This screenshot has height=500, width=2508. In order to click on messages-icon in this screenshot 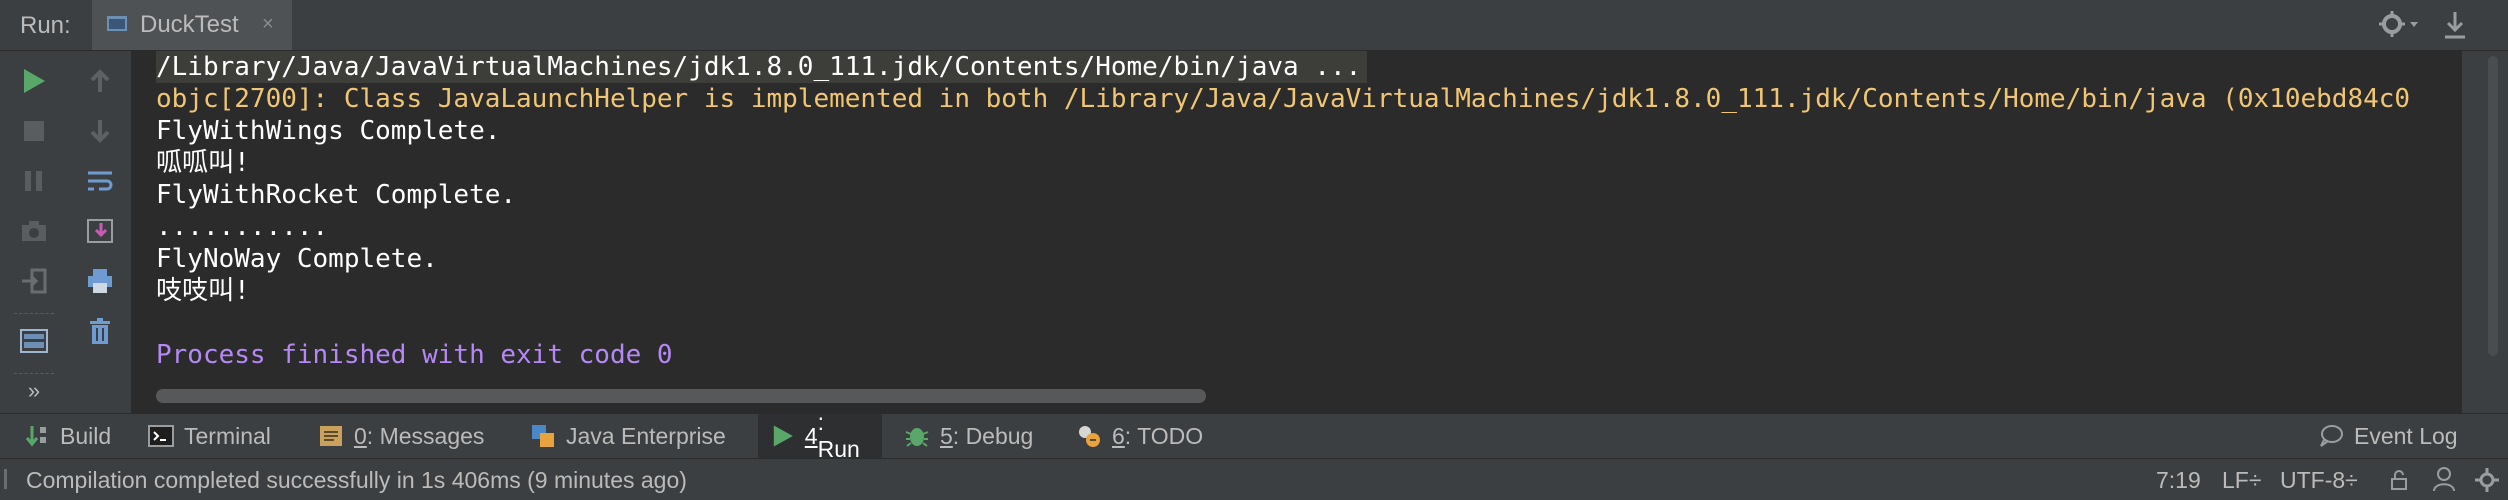, I will do `click(331, 436)`.